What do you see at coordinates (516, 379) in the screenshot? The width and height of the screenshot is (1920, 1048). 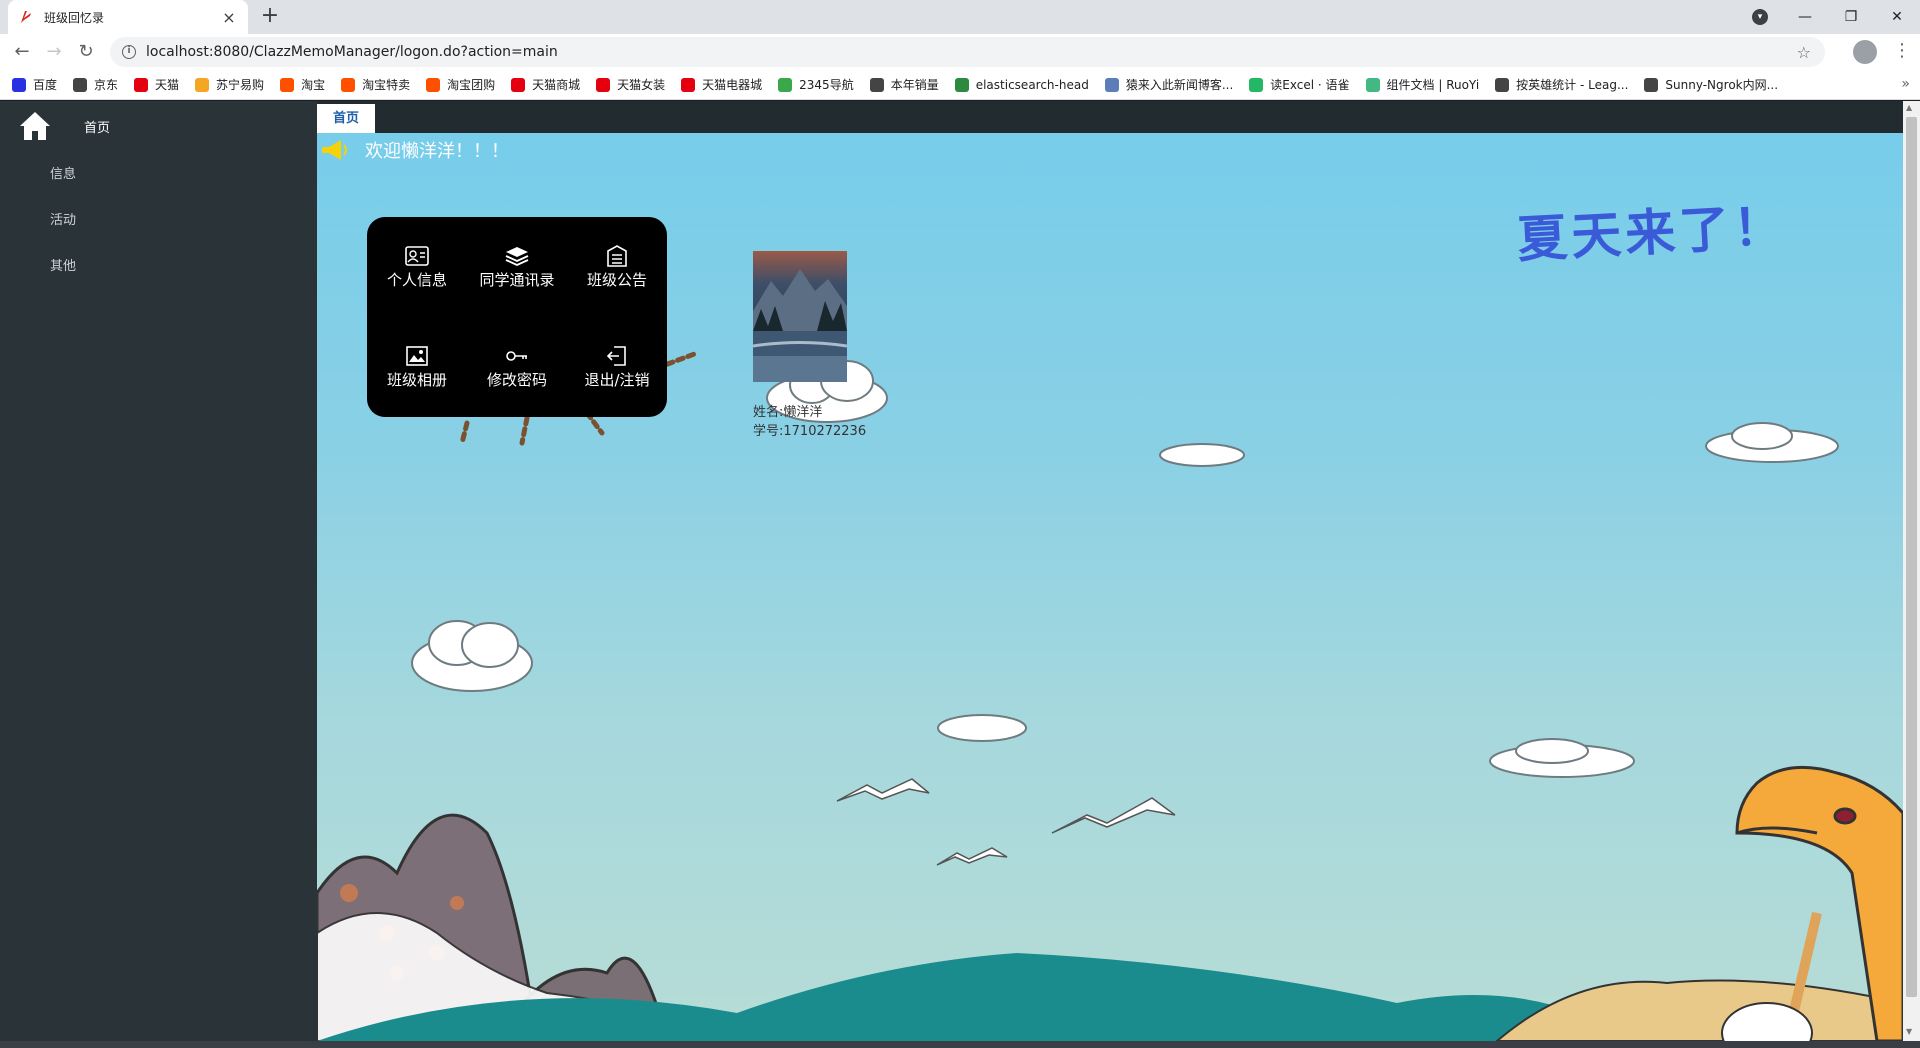 I see `menu-label: 修改密码` at bounding box center [516, 379].